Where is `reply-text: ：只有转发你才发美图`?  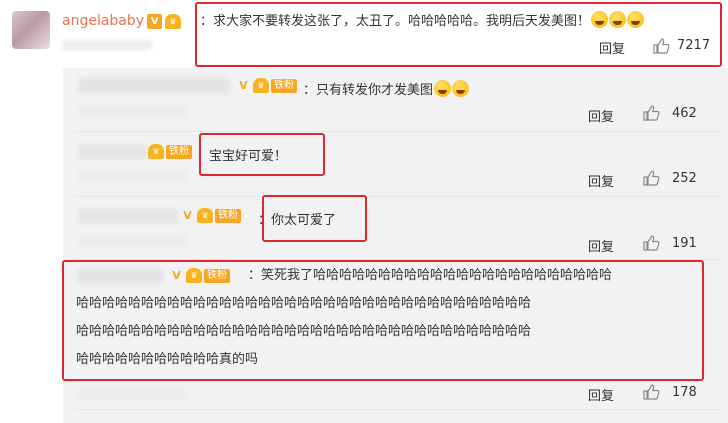
reply-text: ：只有转发你才发美图 is located at coordinates (386, 88).